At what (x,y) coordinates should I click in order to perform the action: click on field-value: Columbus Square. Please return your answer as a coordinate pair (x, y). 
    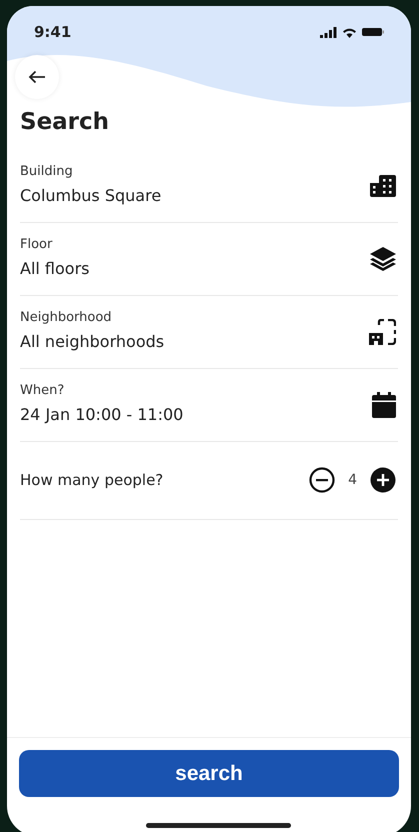
    Looking at the image, I should click on (91, 195).